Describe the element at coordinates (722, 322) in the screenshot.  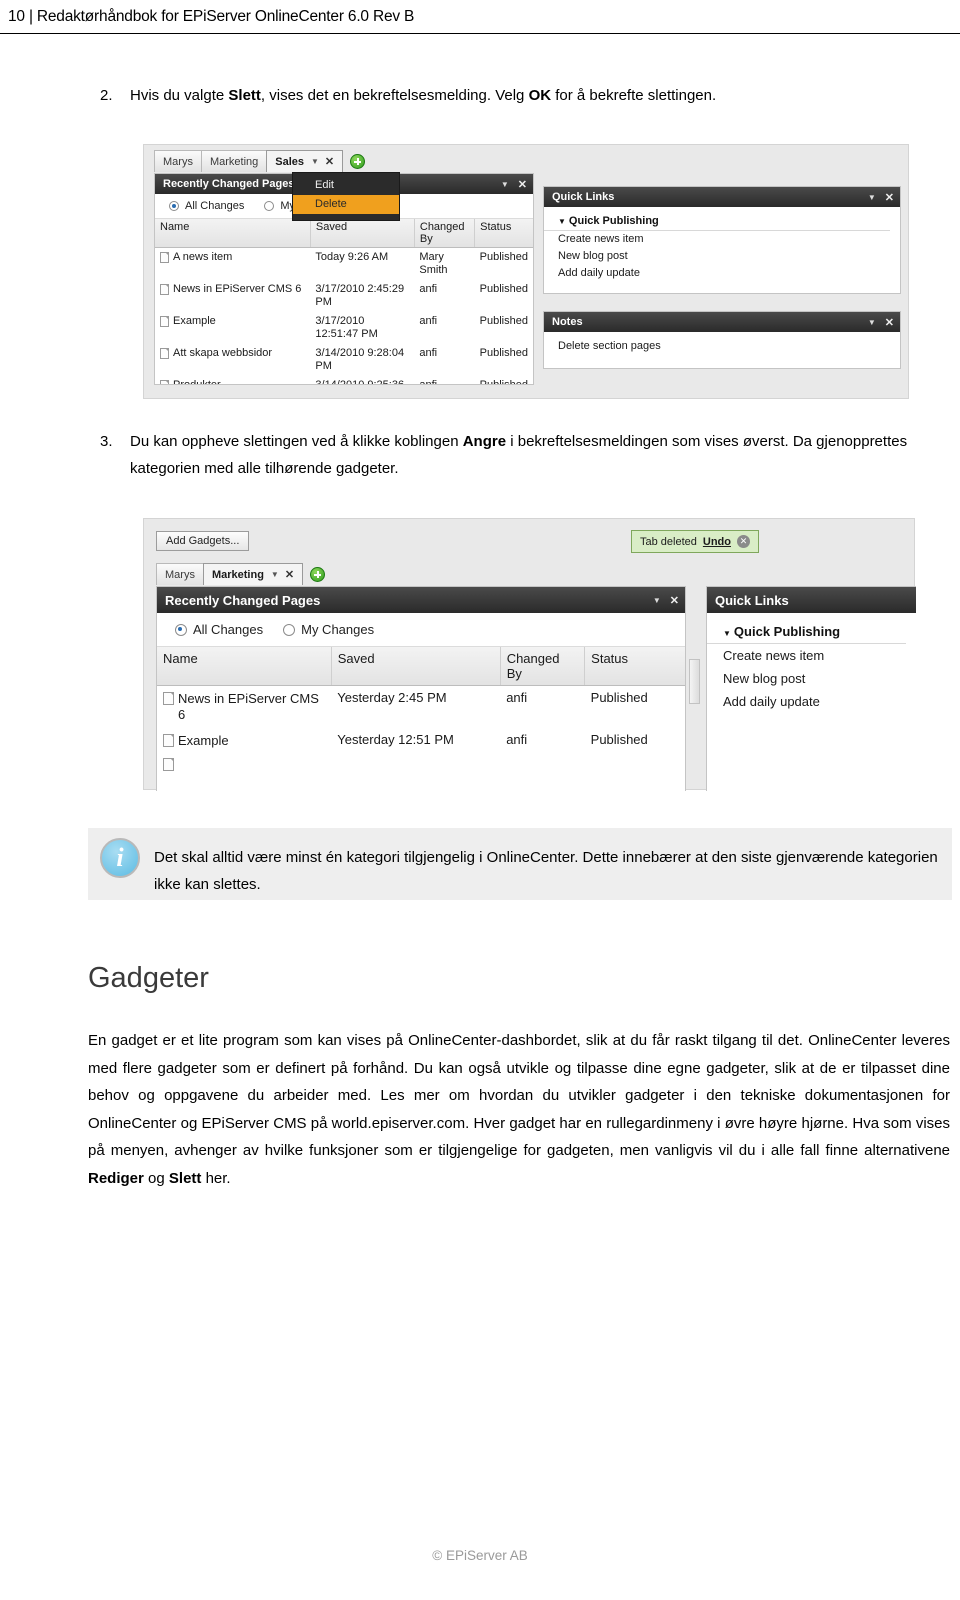
I see `gadget-header: Notes ▼ ✕` at that location.